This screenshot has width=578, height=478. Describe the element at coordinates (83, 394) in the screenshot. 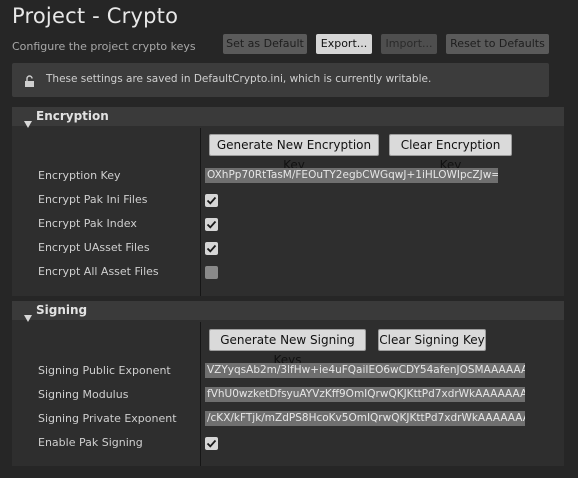

I see `modulus-label: Signing Modulus` at that location.